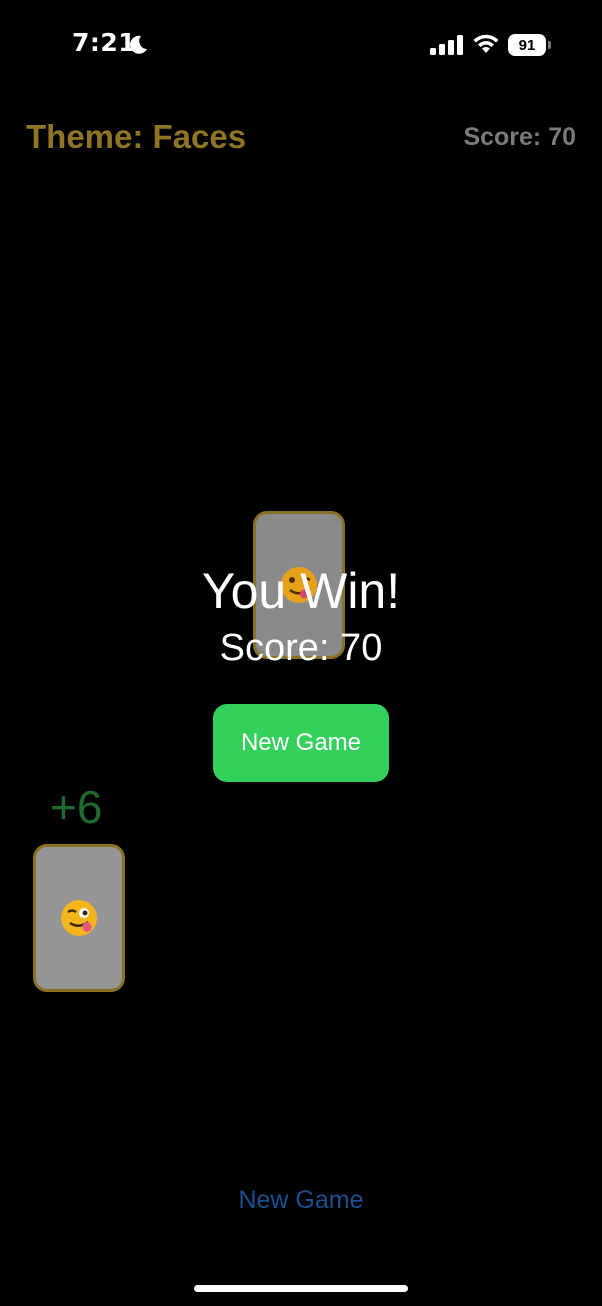  What do you see at coordinates (301, 1200) in the screenshot?
I see `new-game-link: New Game` at bounding box center [301, 1200].